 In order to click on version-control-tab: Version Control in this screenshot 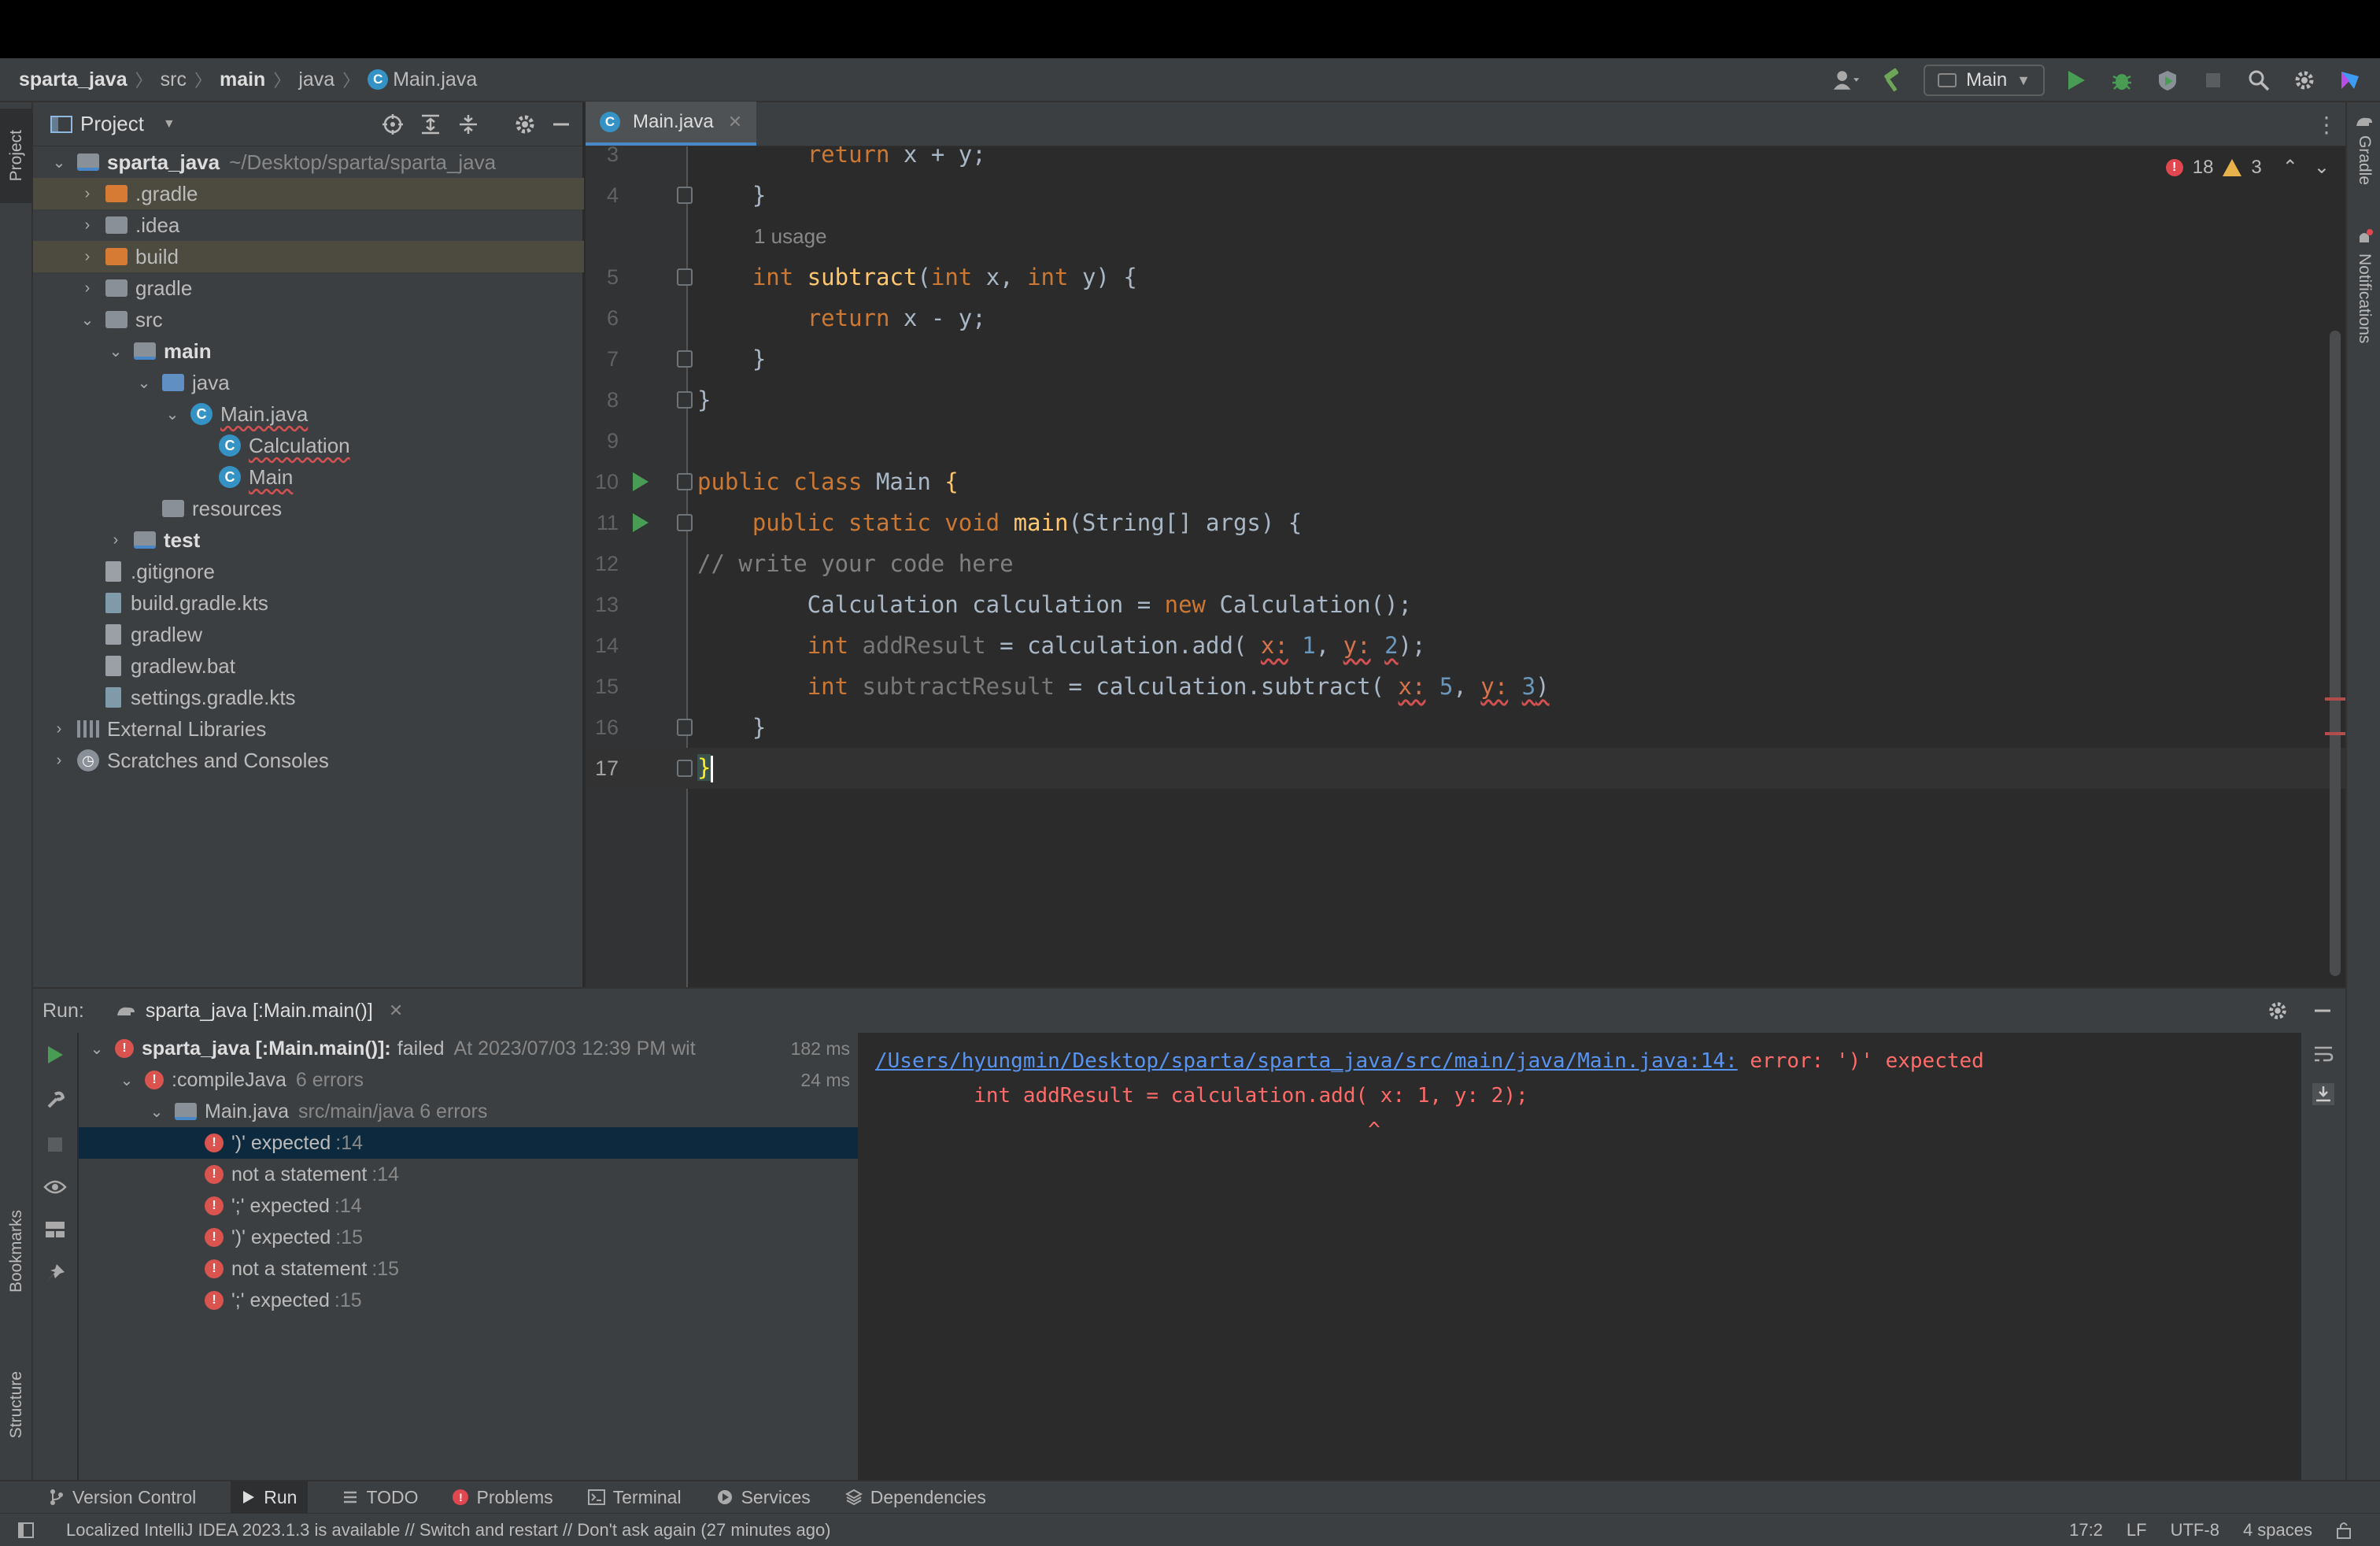, I will do `click(122, 1497)`.